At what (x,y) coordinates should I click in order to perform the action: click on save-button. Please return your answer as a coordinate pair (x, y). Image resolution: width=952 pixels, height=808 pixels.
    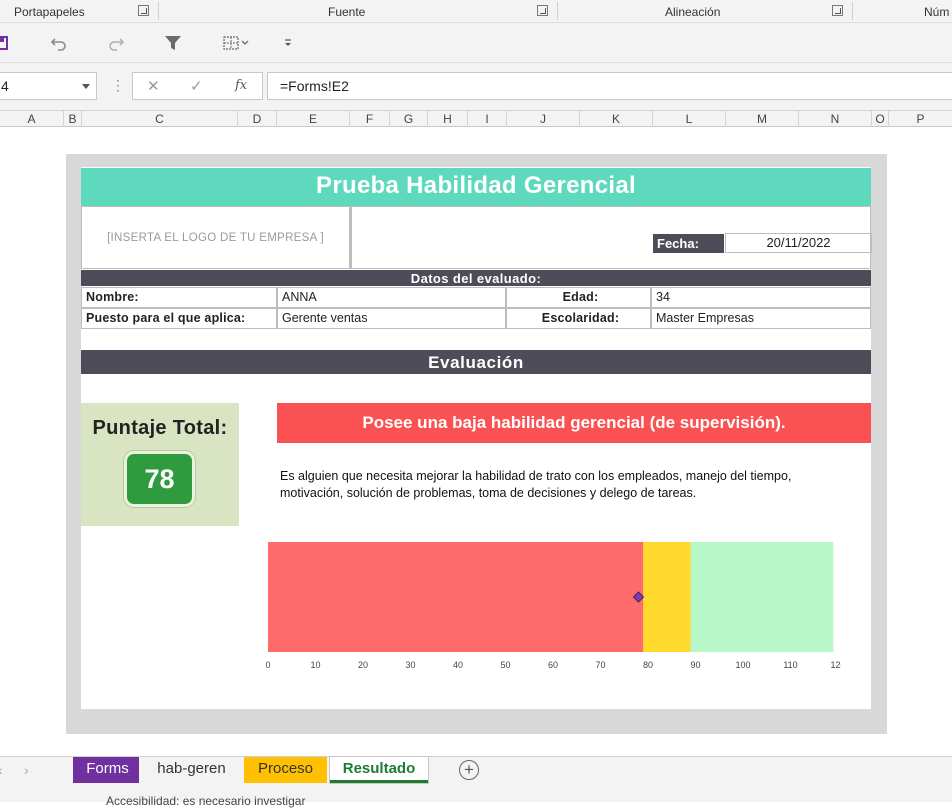
    Looking at the image, I should click on (4, 43).